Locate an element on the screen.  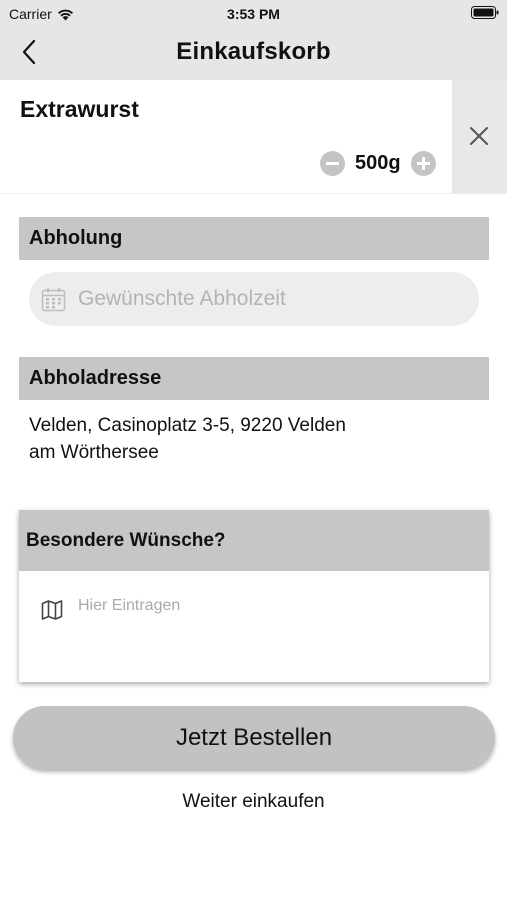
address-line-2: am Wörthersee is located at coordinates (94, 452).